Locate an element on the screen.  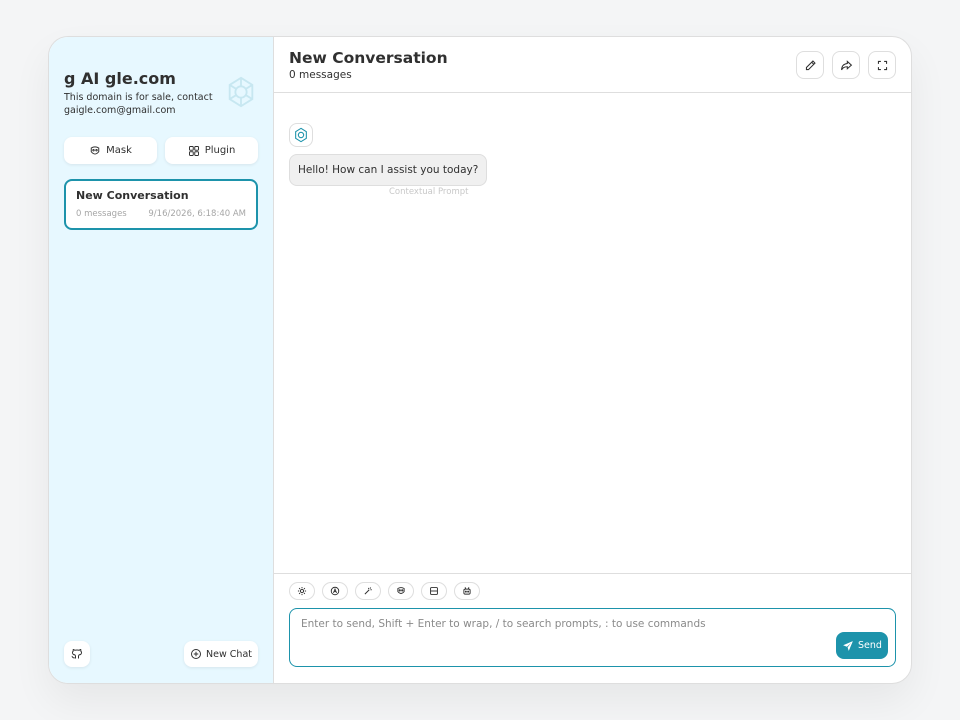
add-icon is located at coordinates (196, 654).